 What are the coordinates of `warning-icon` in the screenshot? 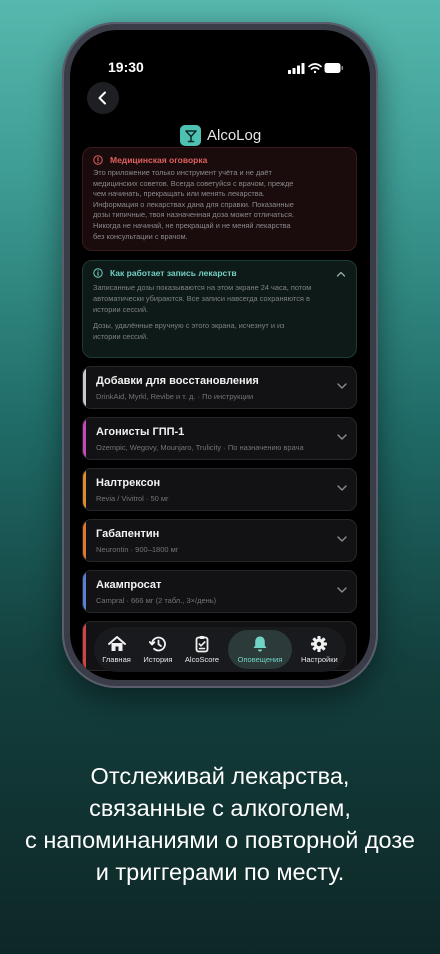 It's located at (98, 160).